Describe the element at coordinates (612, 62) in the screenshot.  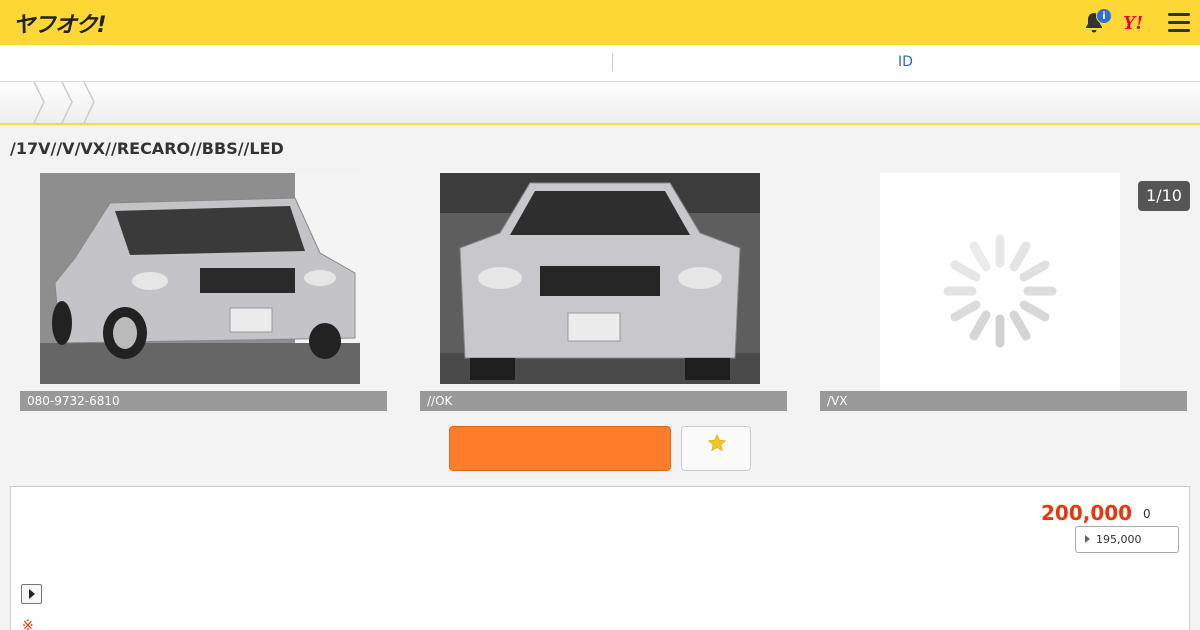
I see `subbar-divider` at that location.